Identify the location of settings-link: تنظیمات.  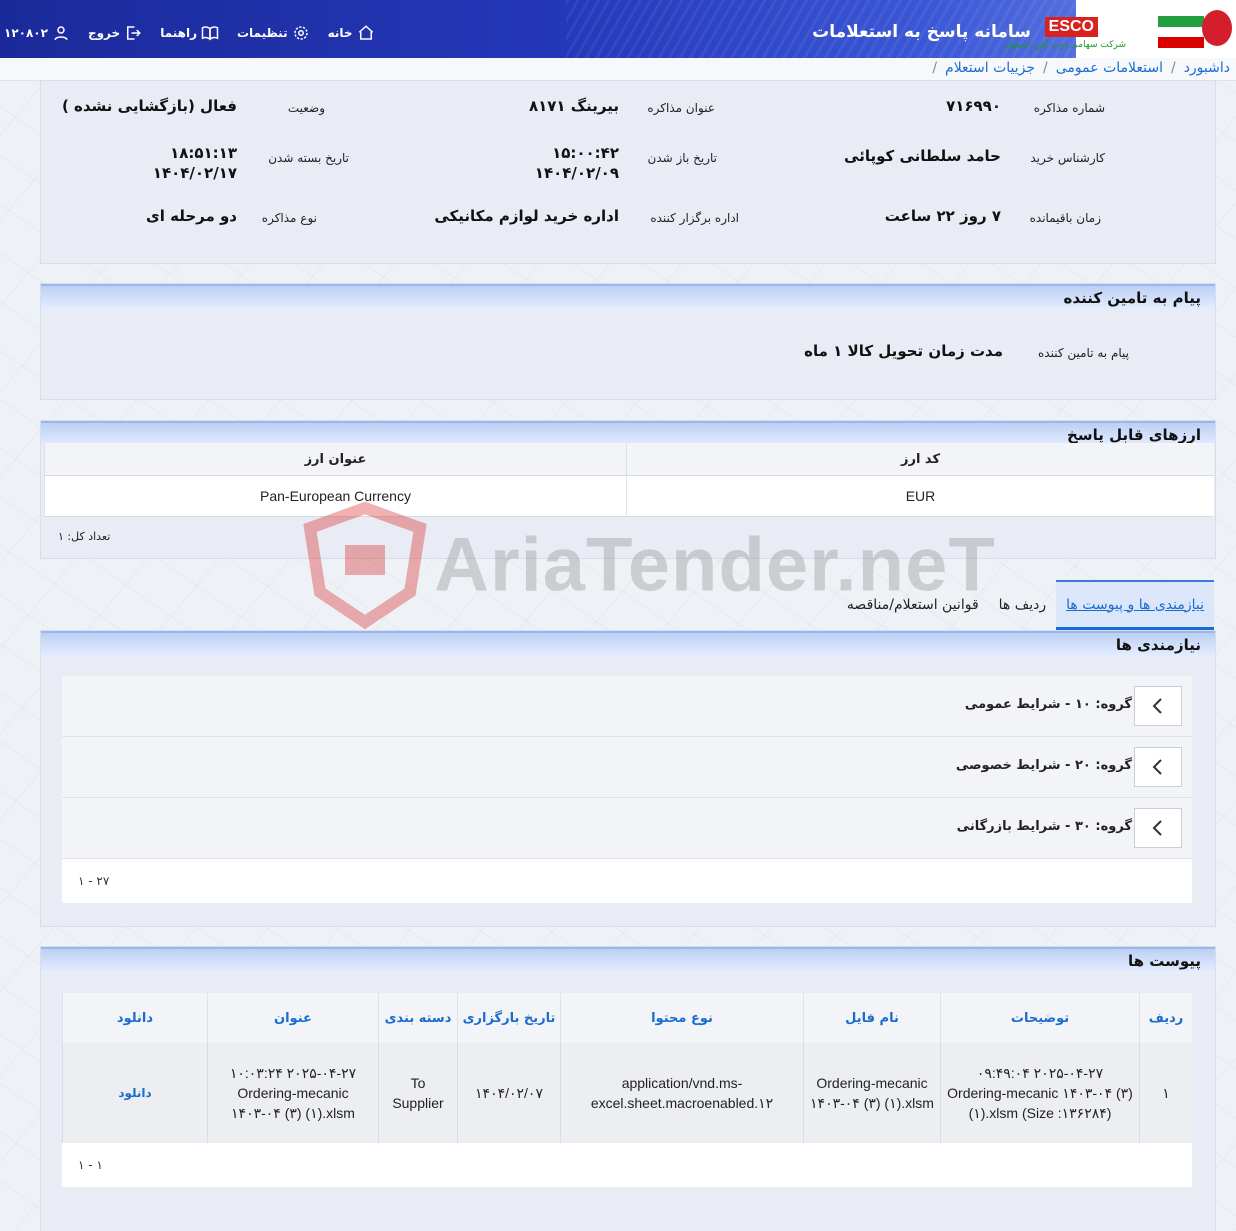
(273, 33).